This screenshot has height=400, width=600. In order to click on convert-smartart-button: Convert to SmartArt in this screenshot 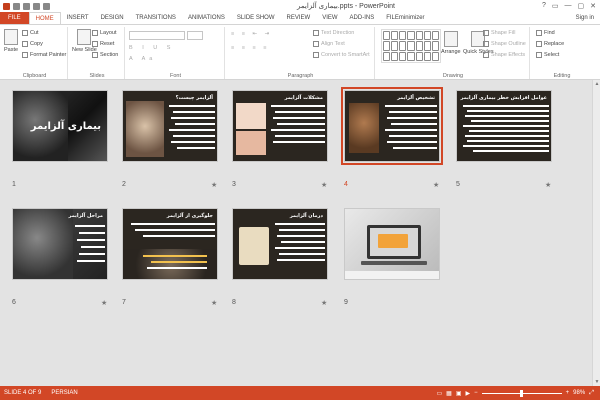, I will do `click(341, 55)`.